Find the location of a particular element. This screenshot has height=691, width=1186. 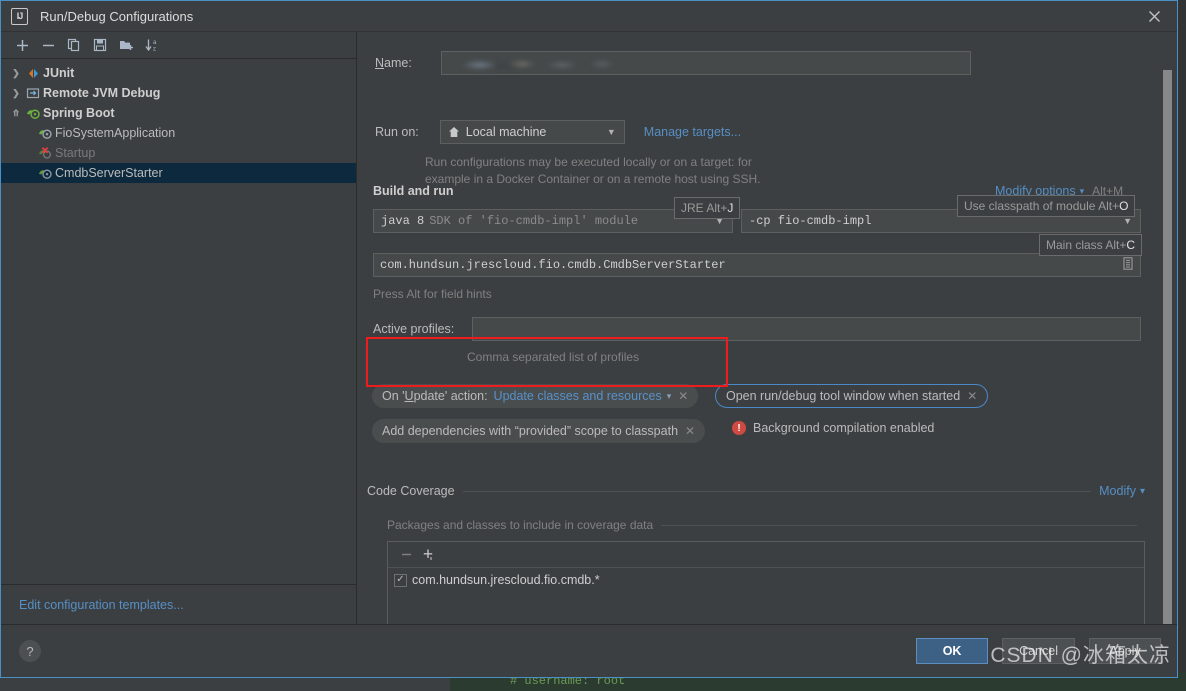

jre-tooltip: JRE Alt+ J is located at coordinates (707, 208).